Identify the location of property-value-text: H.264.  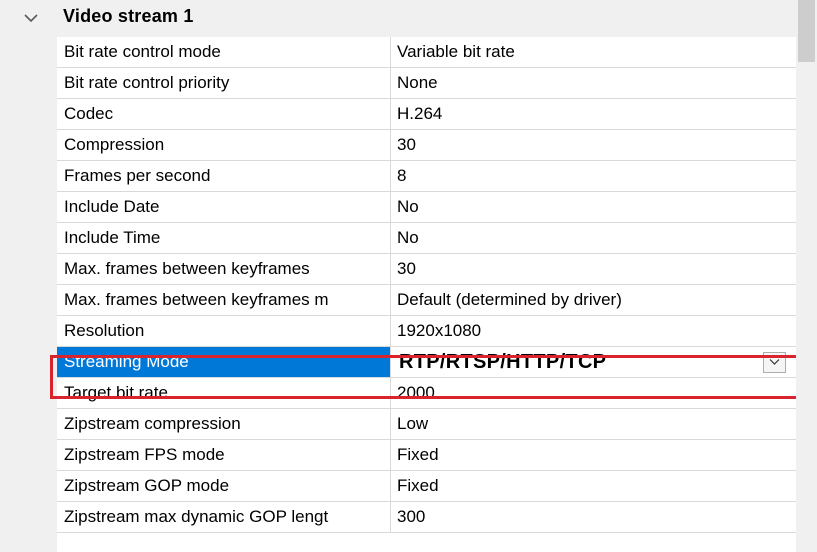
(420, 113).